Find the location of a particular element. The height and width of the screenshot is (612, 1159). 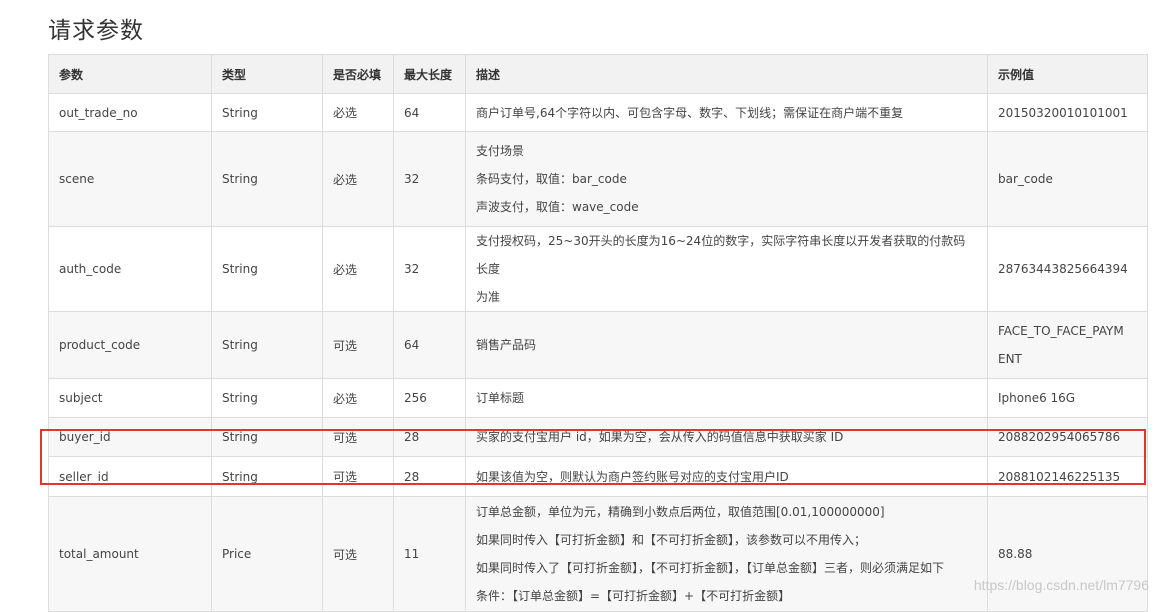

cell-example: 88.88 is located at coordinates (1067, 554).